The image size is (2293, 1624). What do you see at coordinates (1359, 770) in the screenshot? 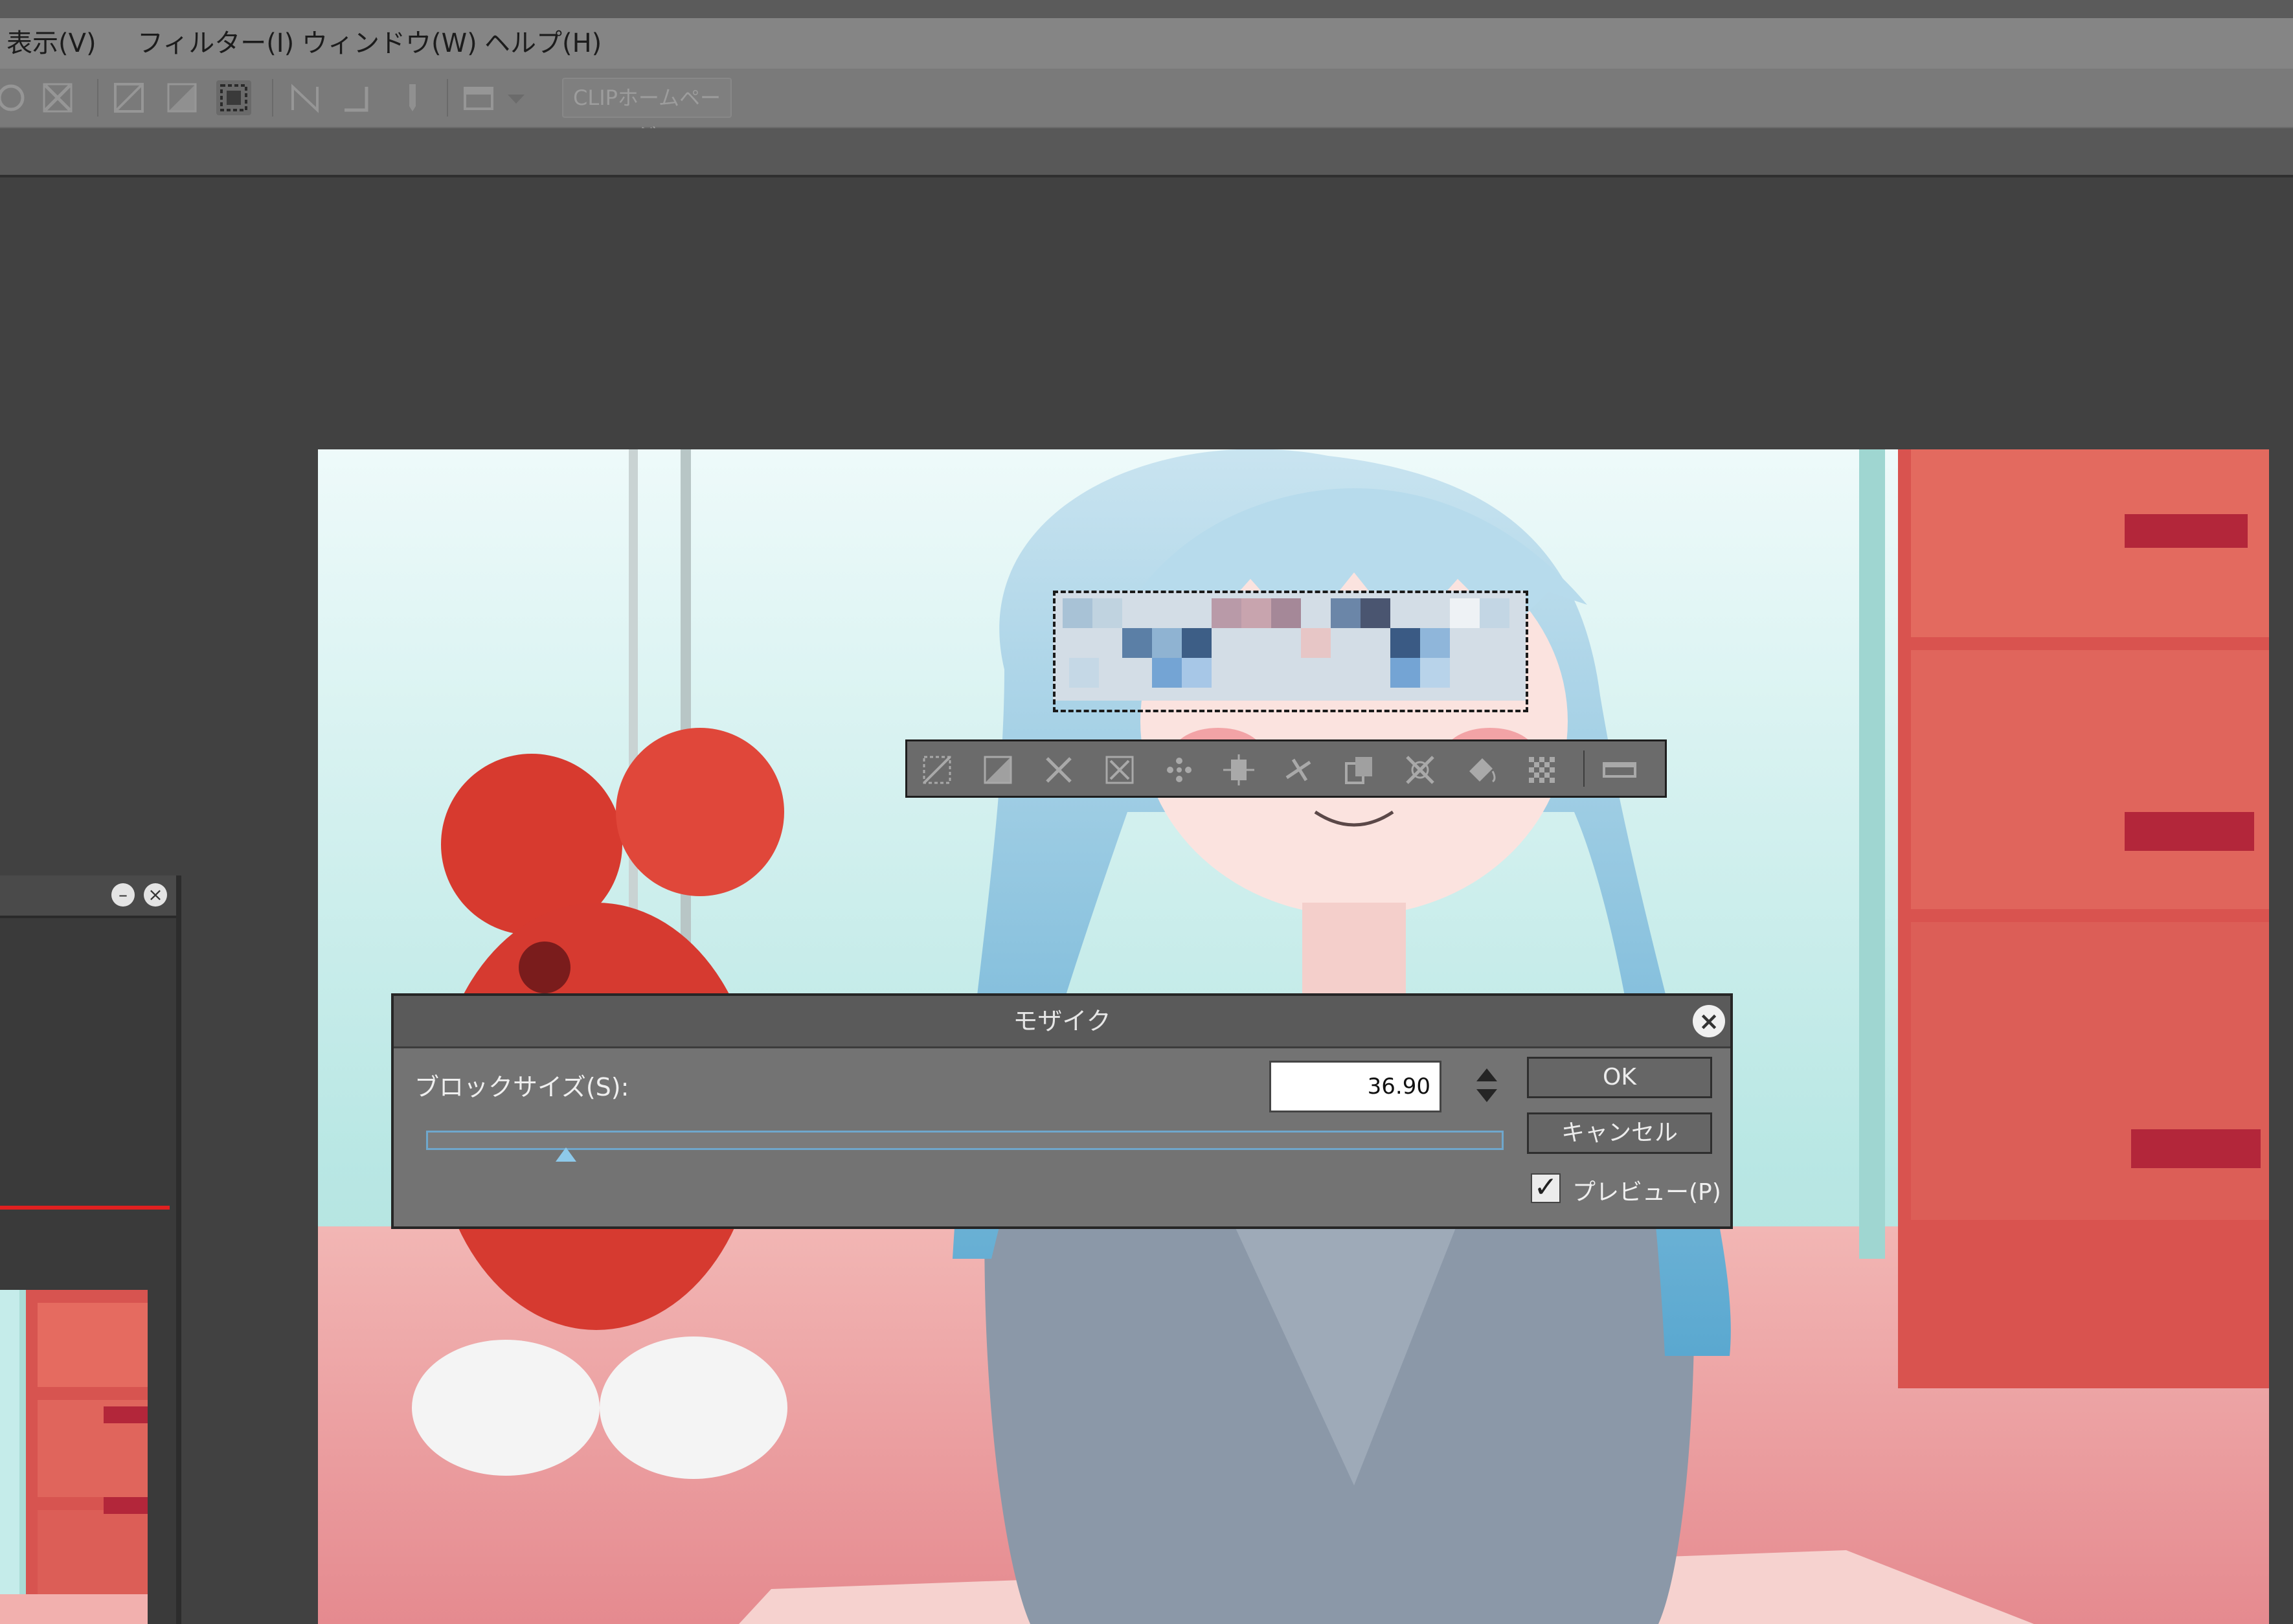
I see `copy-paste-icon` at bounding box center [1359, 770].